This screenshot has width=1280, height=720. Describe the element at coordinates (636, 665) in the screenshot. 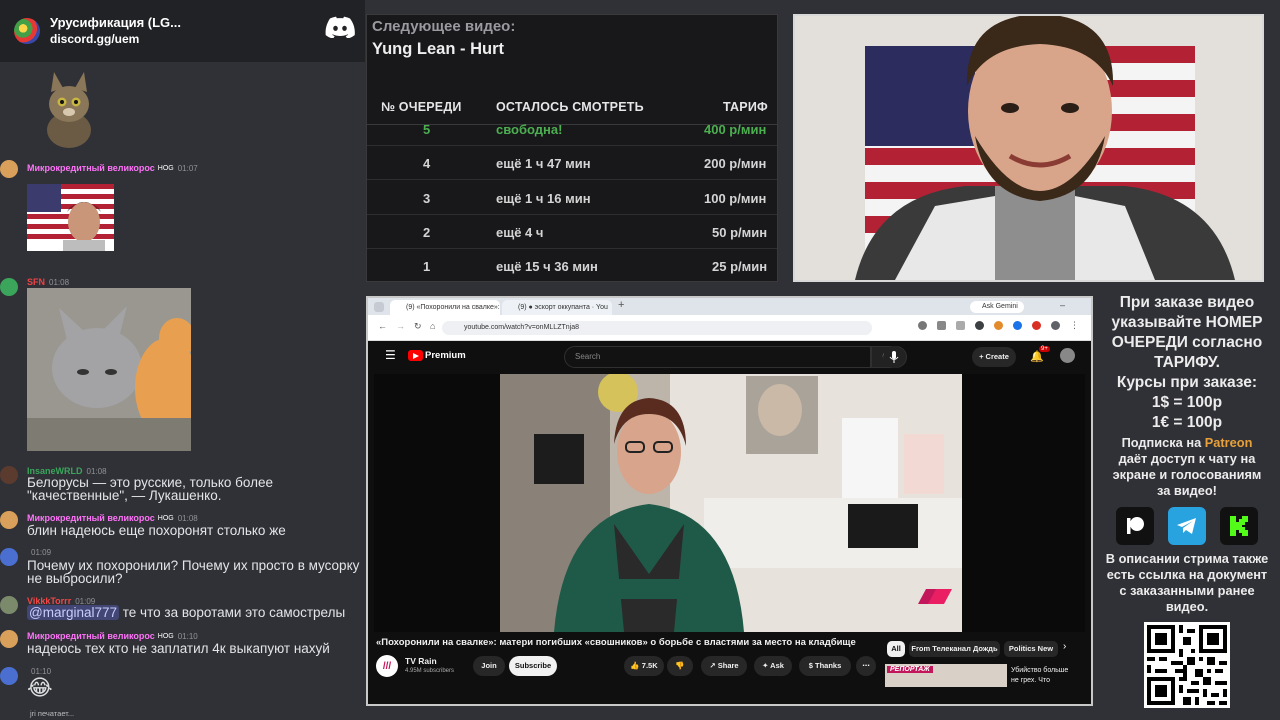

I see `thumbs-up-icon: 👍` at that location.